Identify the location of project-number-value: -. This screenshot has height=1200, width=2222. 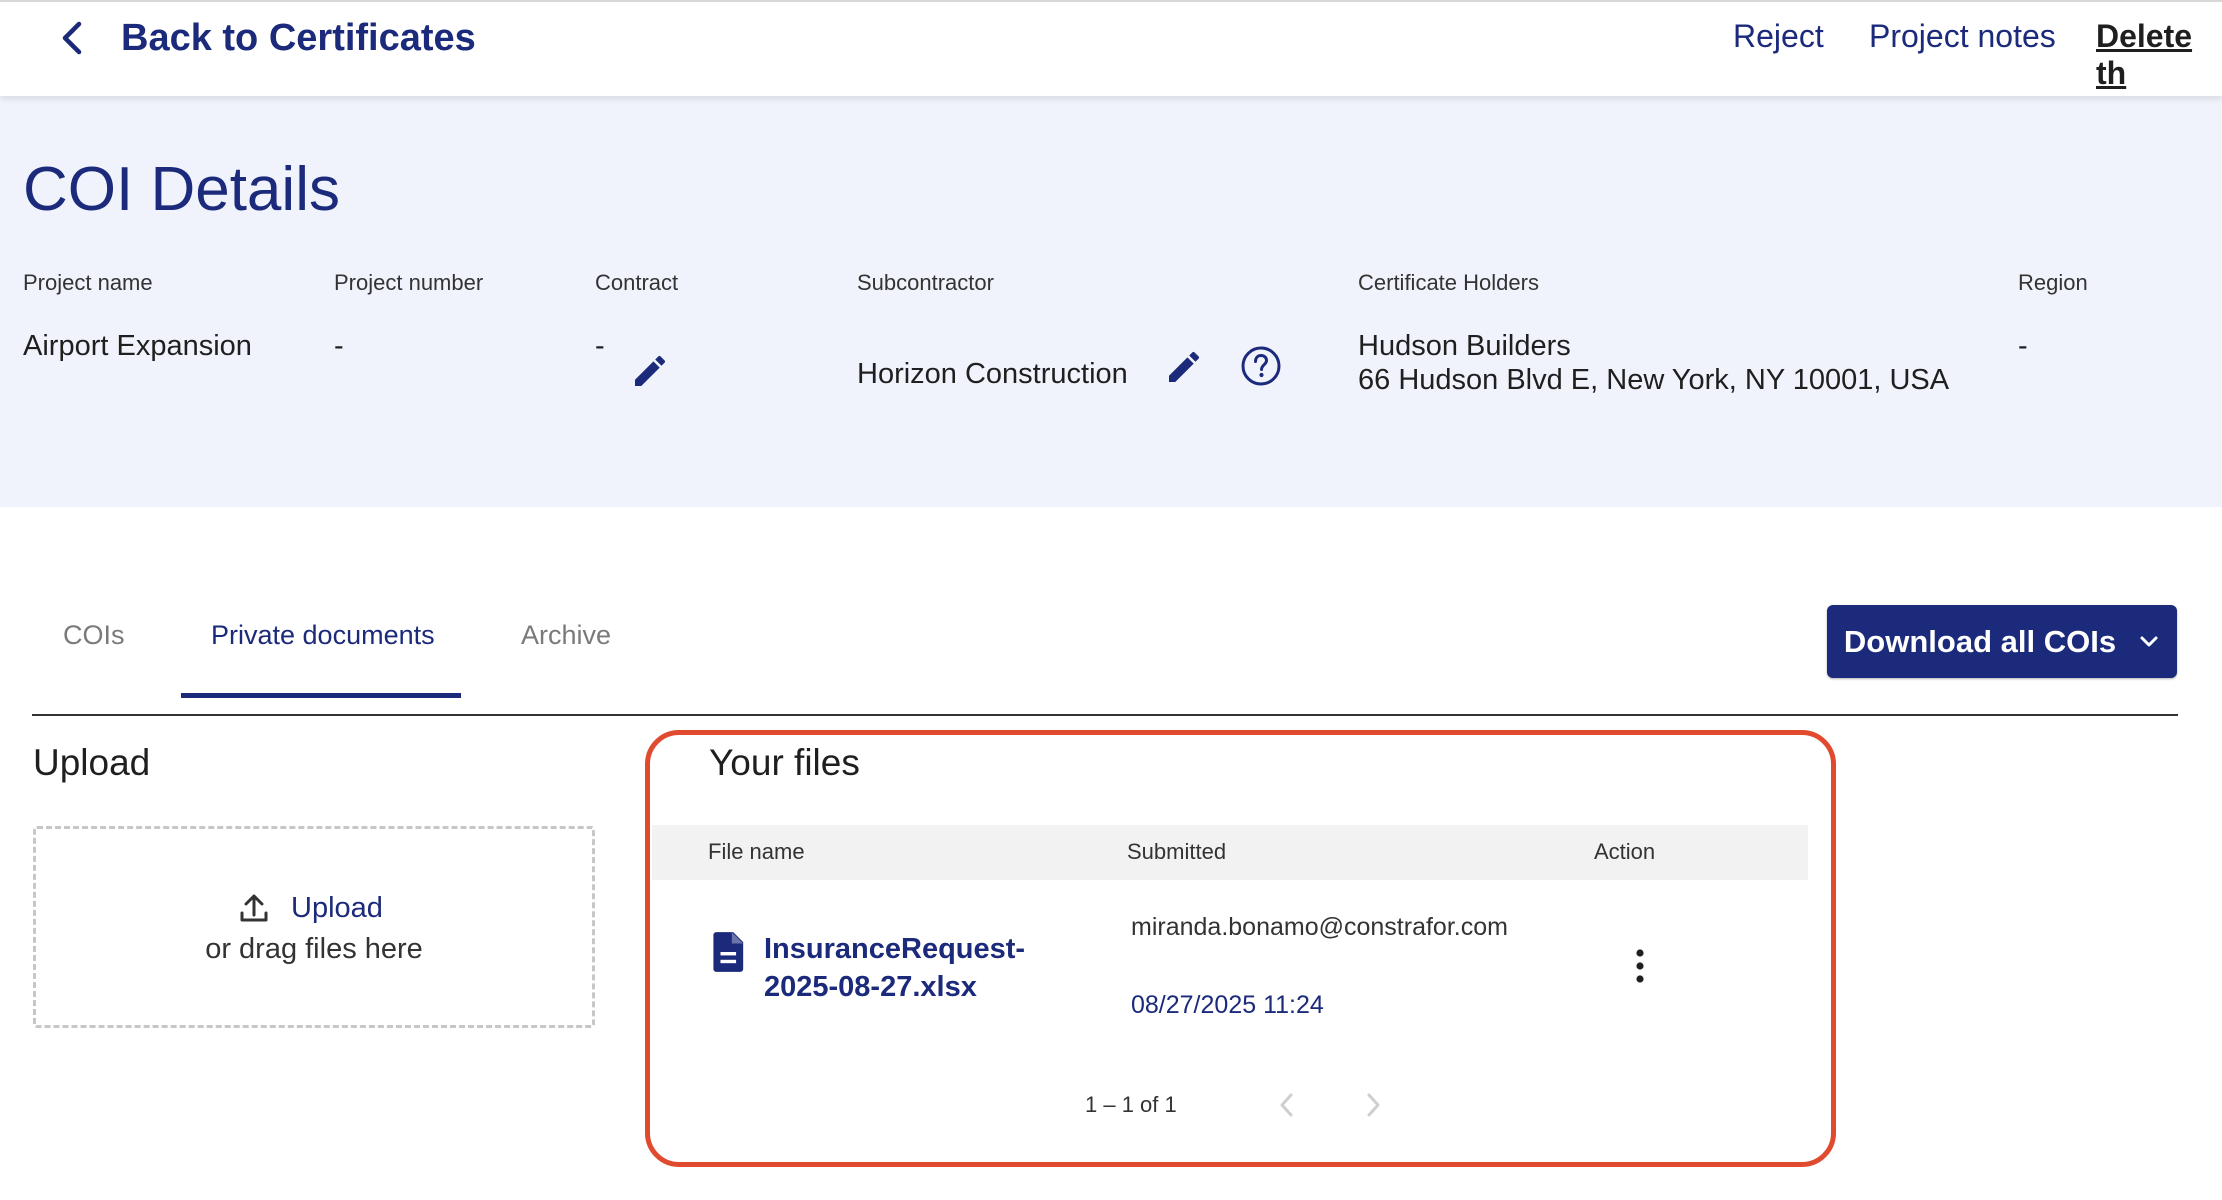
(339, 346).